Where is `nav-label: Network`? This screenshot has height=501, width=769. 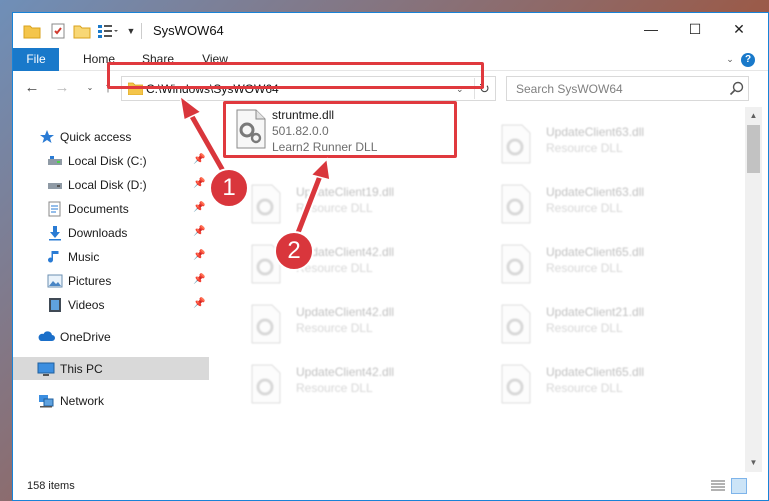 nav-label: Network is located at coordinates (82, 401).